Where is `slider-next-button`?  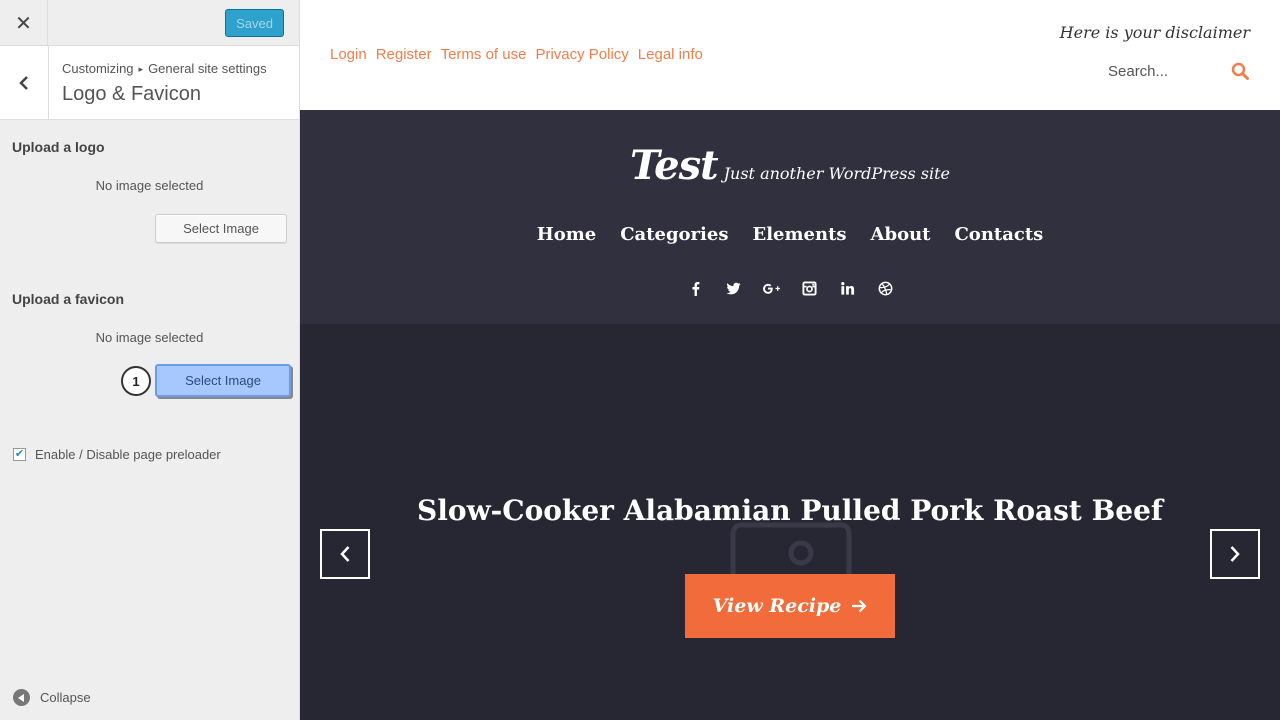 slider-next-button is located at coordinates (1235, 554).